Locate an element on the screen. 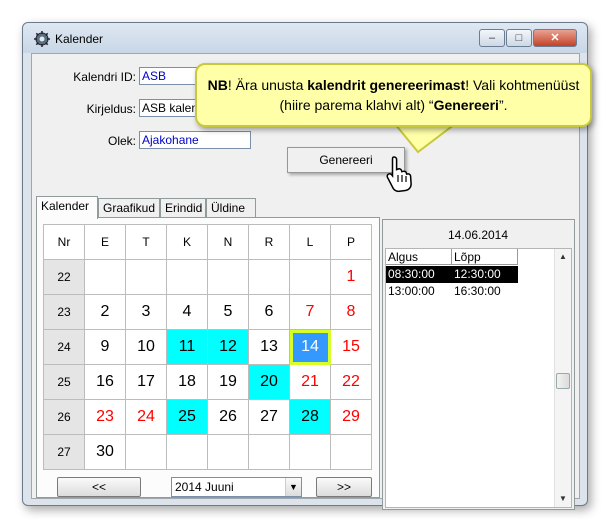 The width and height of the screenshot is (610, 529). callout-bold-2: Genereeri is located at coordinates (466, 105).